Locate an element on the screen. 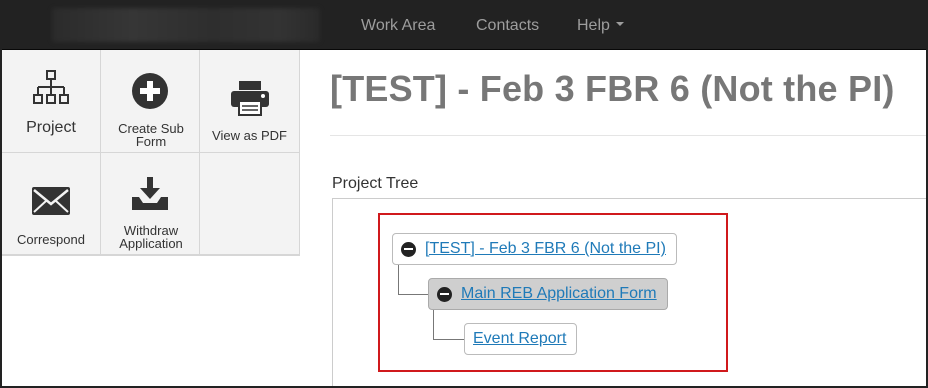 The height and width of the screenshot is (388, 928). view-as-pdf-label: View as PDF is located at coordinates (249, 135).